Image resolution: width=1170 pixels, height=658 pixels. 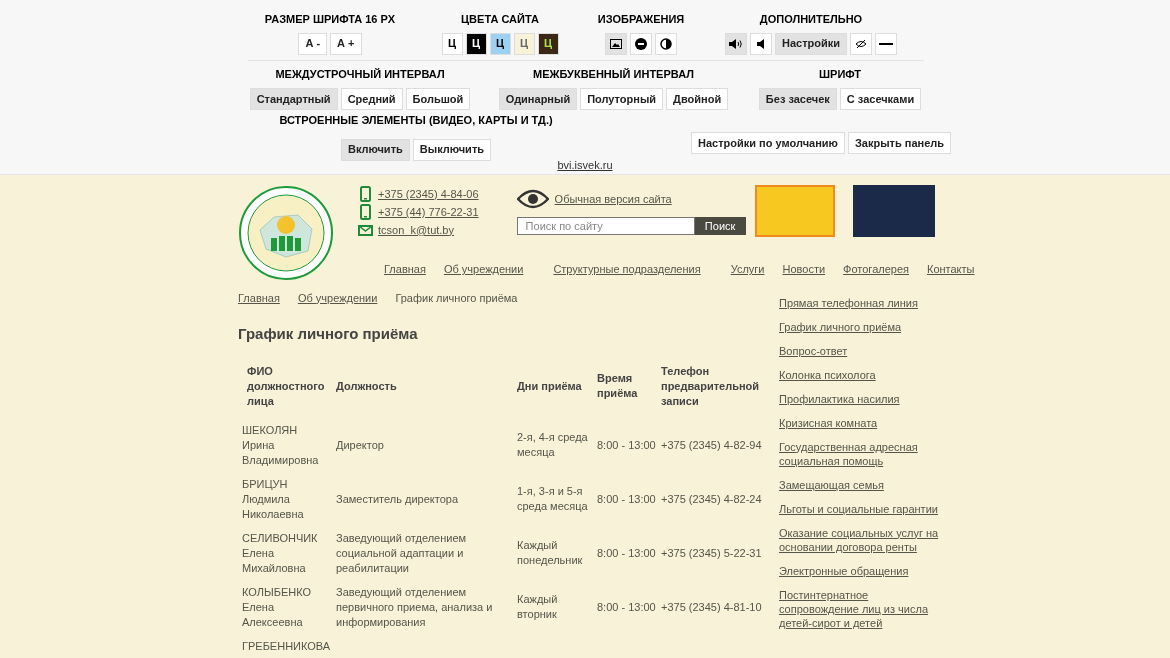 What do you see at coordinates (899, 143) in the screenshot?
I see `action-button: Закрыть панель` at bounding box center [899, 143].